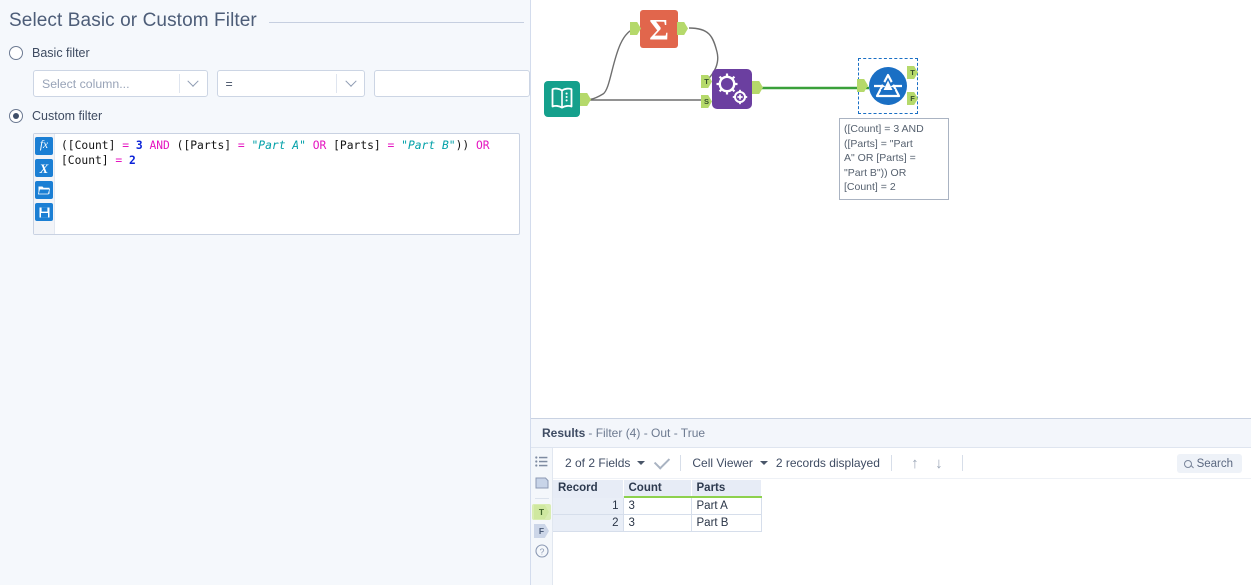 The height and width of the screenshot is (585, 1251). What do you see at coordinates (229, 83) in the screenshot?
I see `operator-value: =` at bounding box center [229, 83].